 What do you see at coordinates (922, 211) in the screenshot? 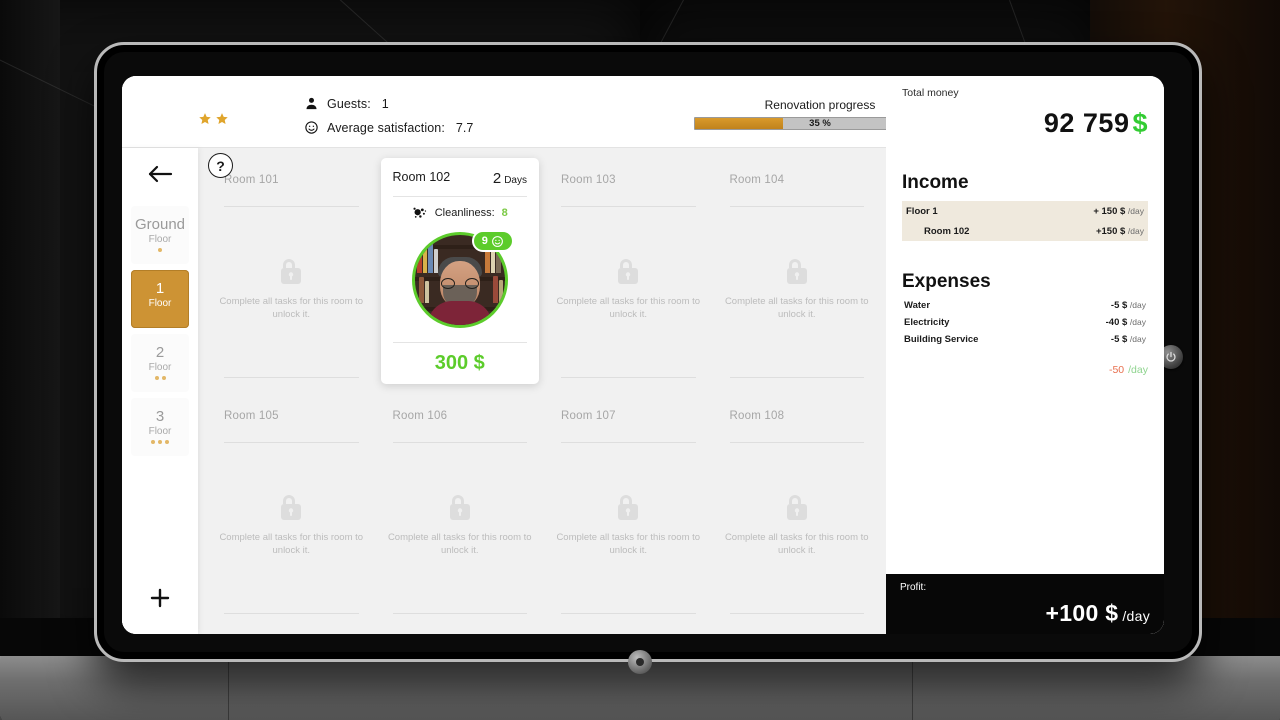
I see `income-row-name: Floor 1` at bounding box center [922, 211].